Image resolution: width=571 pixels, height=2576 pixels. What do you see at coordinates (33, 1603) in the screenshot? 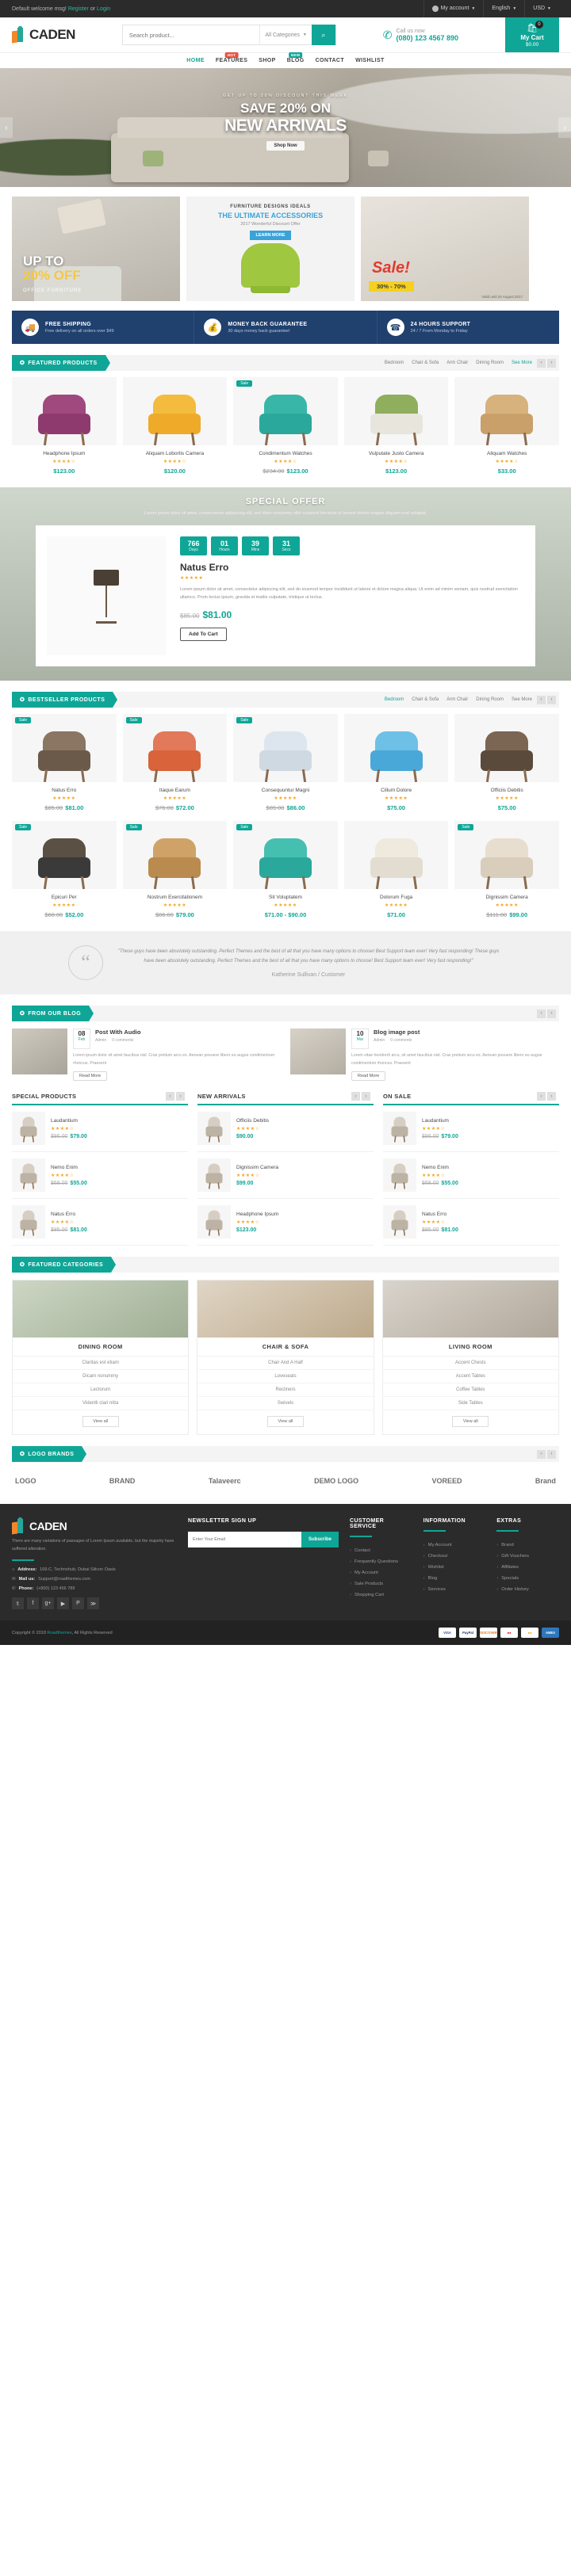
I see `facebook-icon: f` at bounding box center [33, 1603].